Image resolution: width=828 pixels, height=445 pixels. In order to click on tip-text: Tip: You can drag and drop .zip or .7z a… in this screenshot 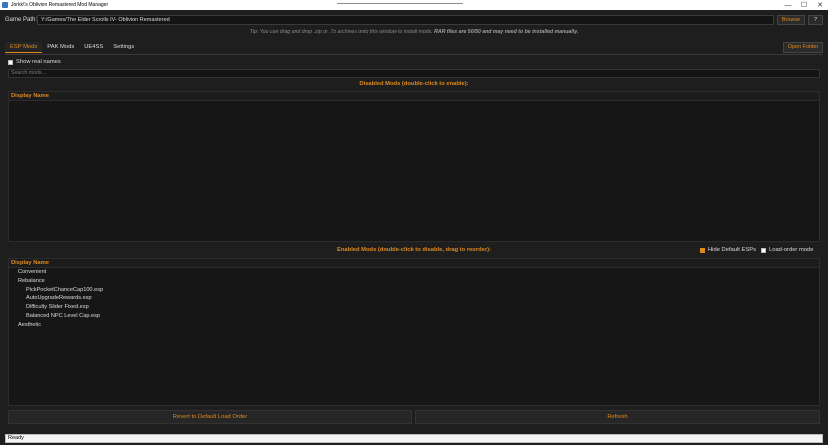, I will do `click(342, 32)`.